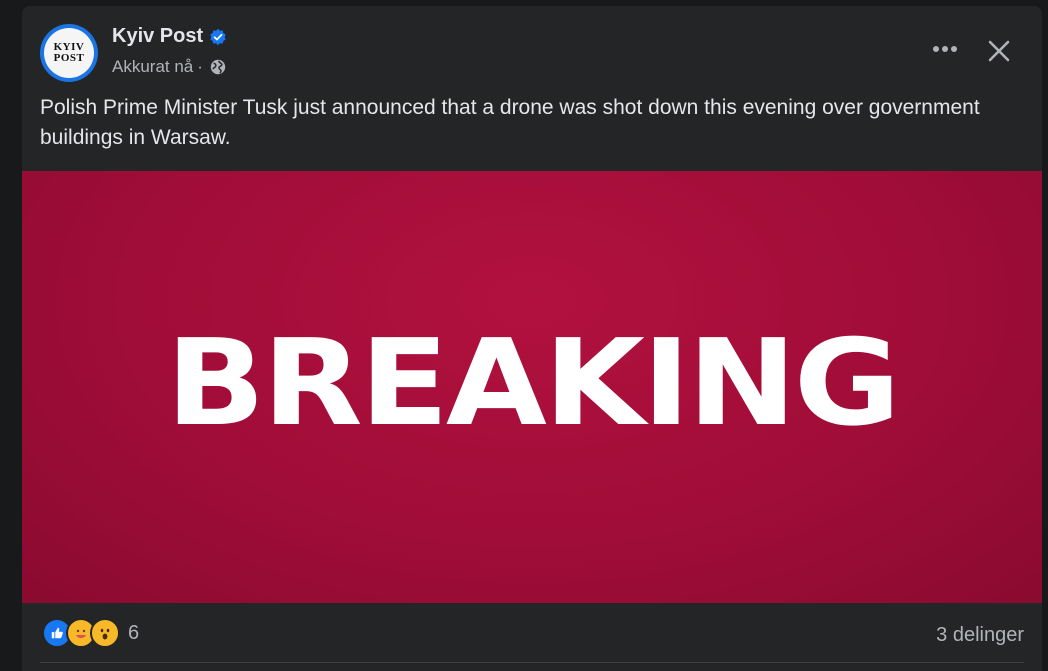 The height and width of the screenshot is (671, 1048). I want to click on reactions-summary: 6, so click(90, 633).